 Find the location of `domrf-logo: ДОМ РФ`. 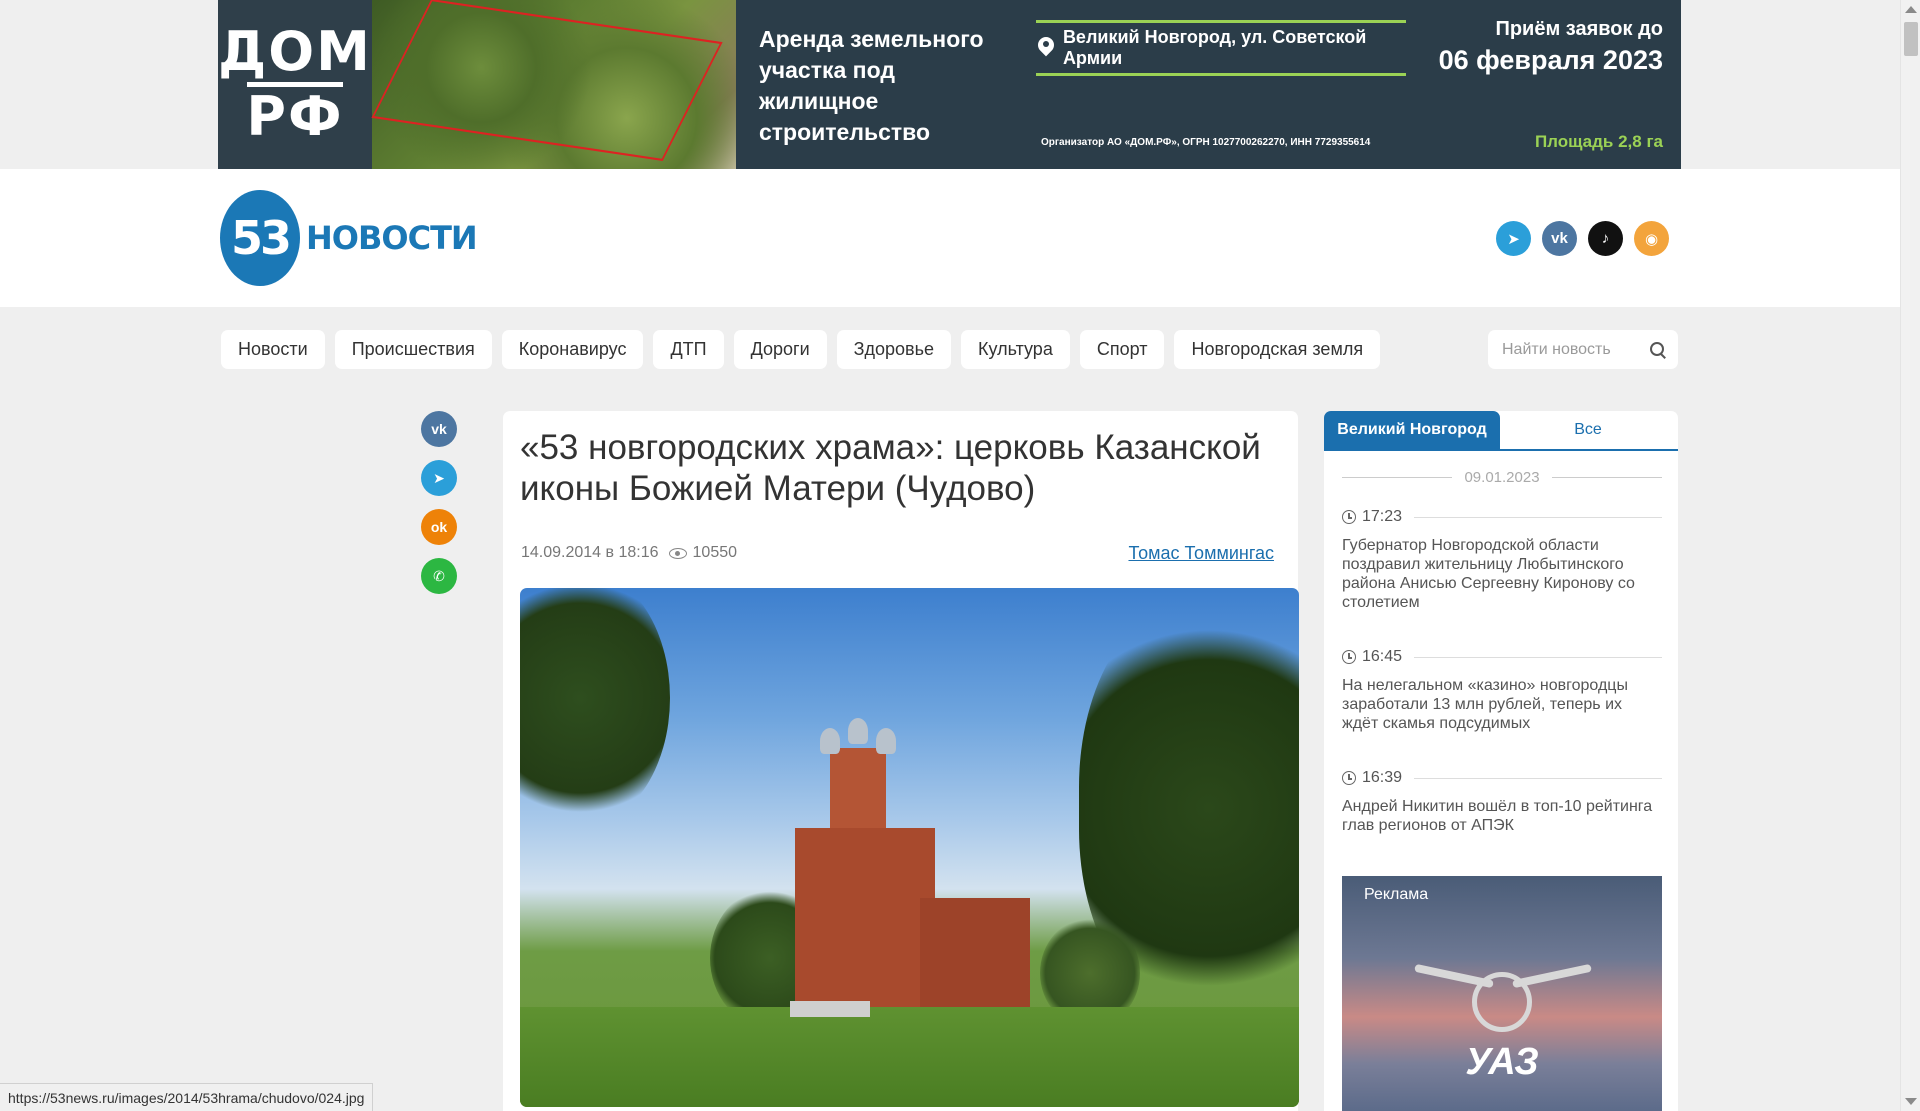

domrf-logo: ДОМ РФ is located at coordinates (295, 84).